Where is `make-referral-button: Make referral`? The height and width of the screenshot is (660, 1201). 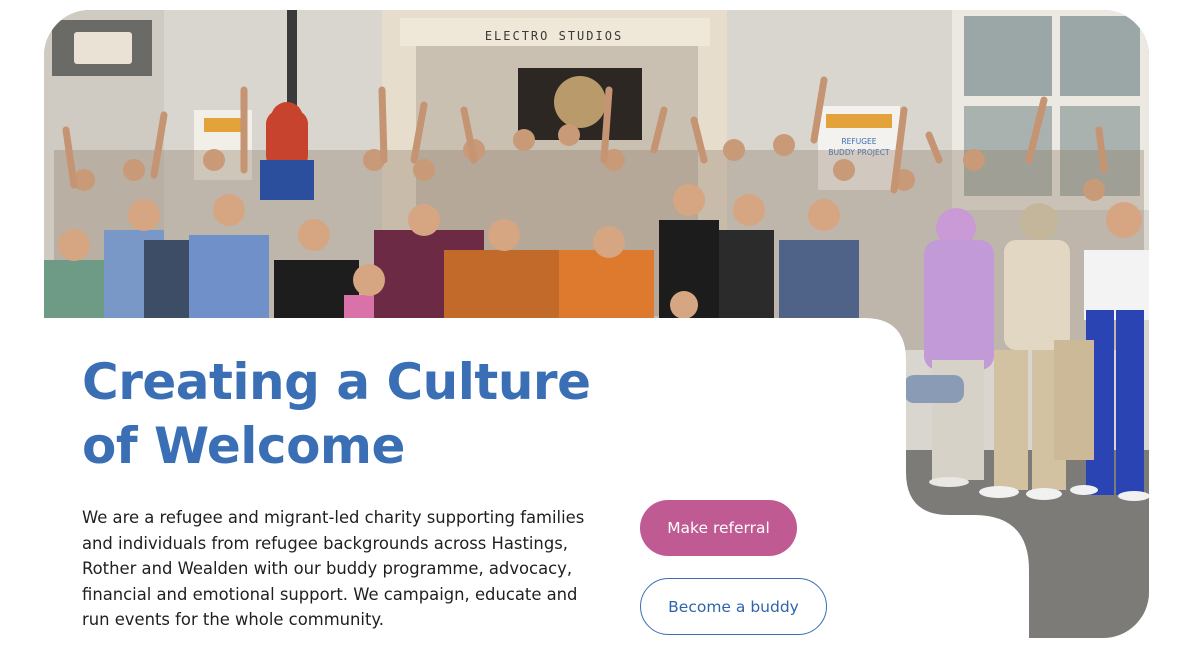
make-referral-button: Make referral is located at coordinates (718, 528).